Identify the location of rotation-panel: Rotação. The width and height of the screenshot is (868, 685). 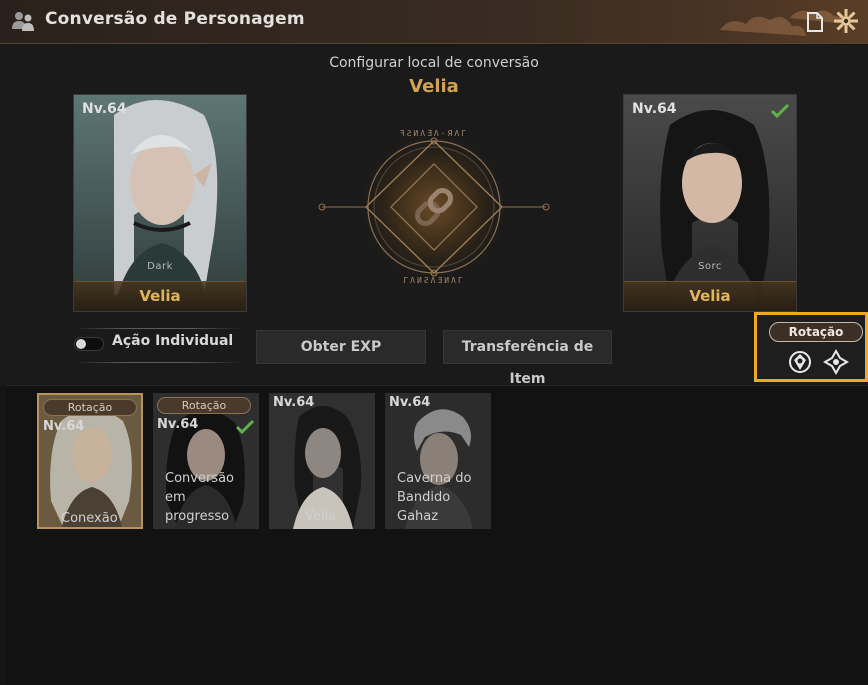
(811, 347).